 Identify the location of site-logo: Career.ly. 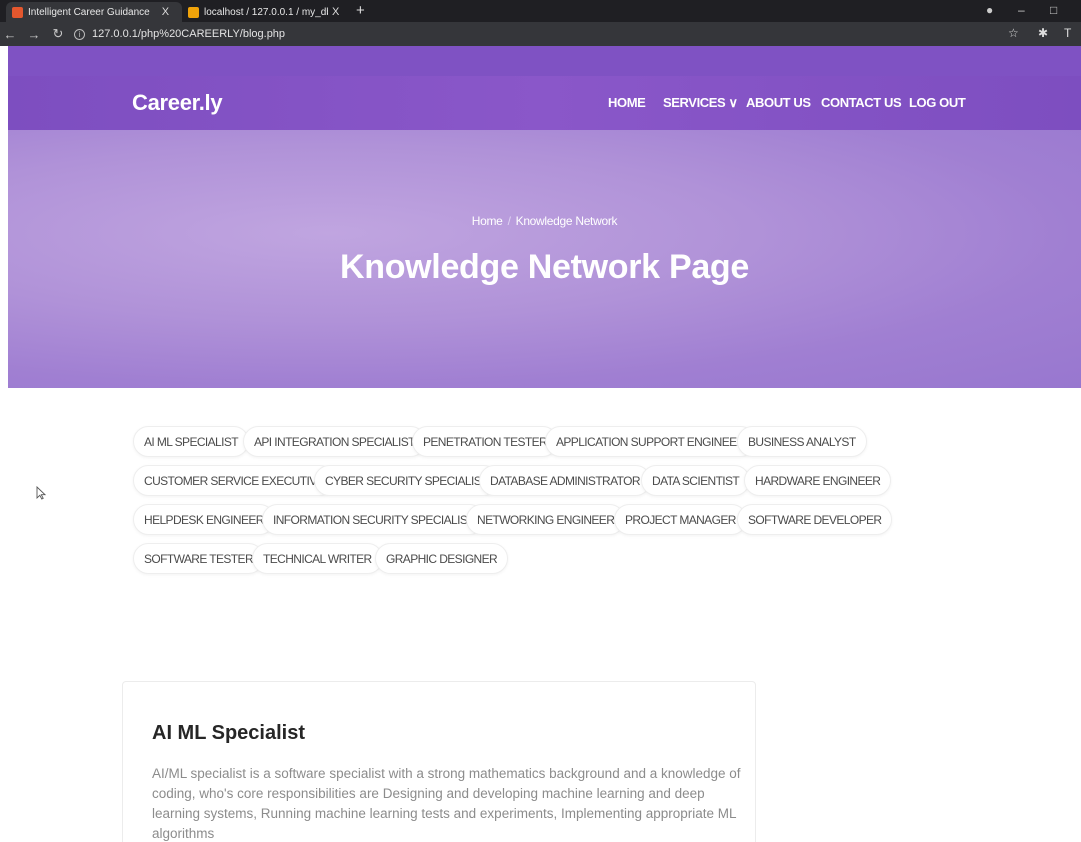
(177, 103).